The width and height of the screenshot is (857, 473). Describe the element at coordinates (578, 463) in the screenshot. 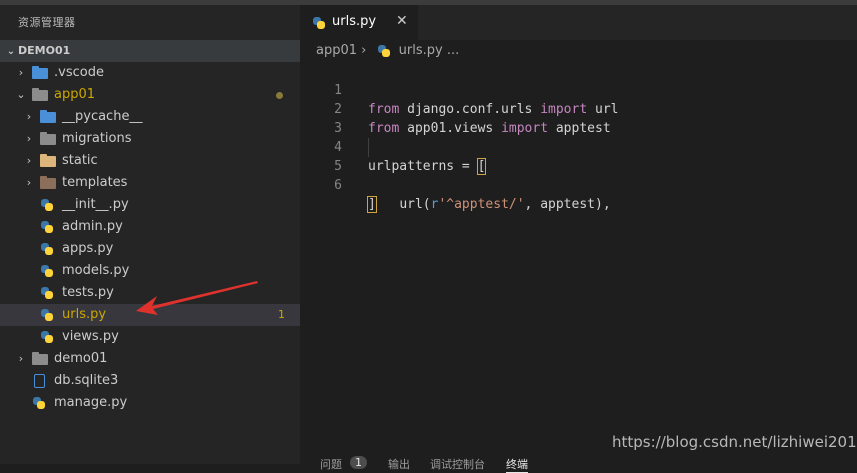

I see `panel-tabs: 问题 1 输出 调试控制台 终端` at that location.